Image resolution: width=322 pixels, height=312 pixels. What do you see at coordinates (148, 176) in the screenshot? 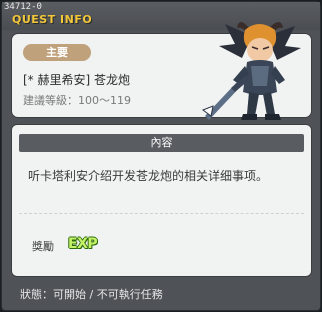
I see `quest-description: 听卡塔利安介绍开发苍龙炮的相关详细事项。` at bounding box center [148, 176].